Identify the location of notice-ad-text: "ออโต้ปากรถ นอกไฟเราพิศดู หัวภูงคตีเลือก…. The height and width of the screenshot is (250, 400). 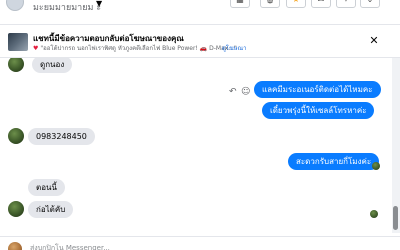
(138, 48).